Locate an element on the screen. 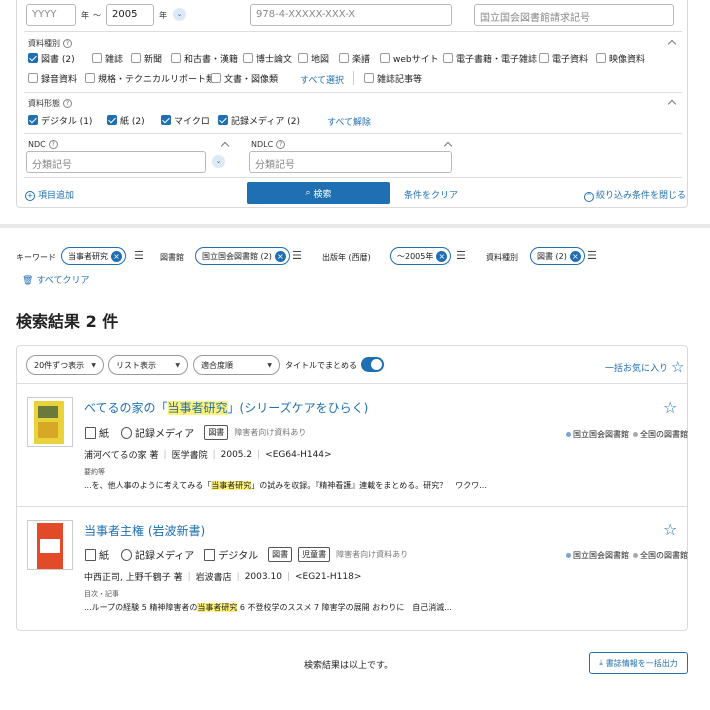  material-type-maps-checkbox: 地図 is located at coordinates (313, 58).